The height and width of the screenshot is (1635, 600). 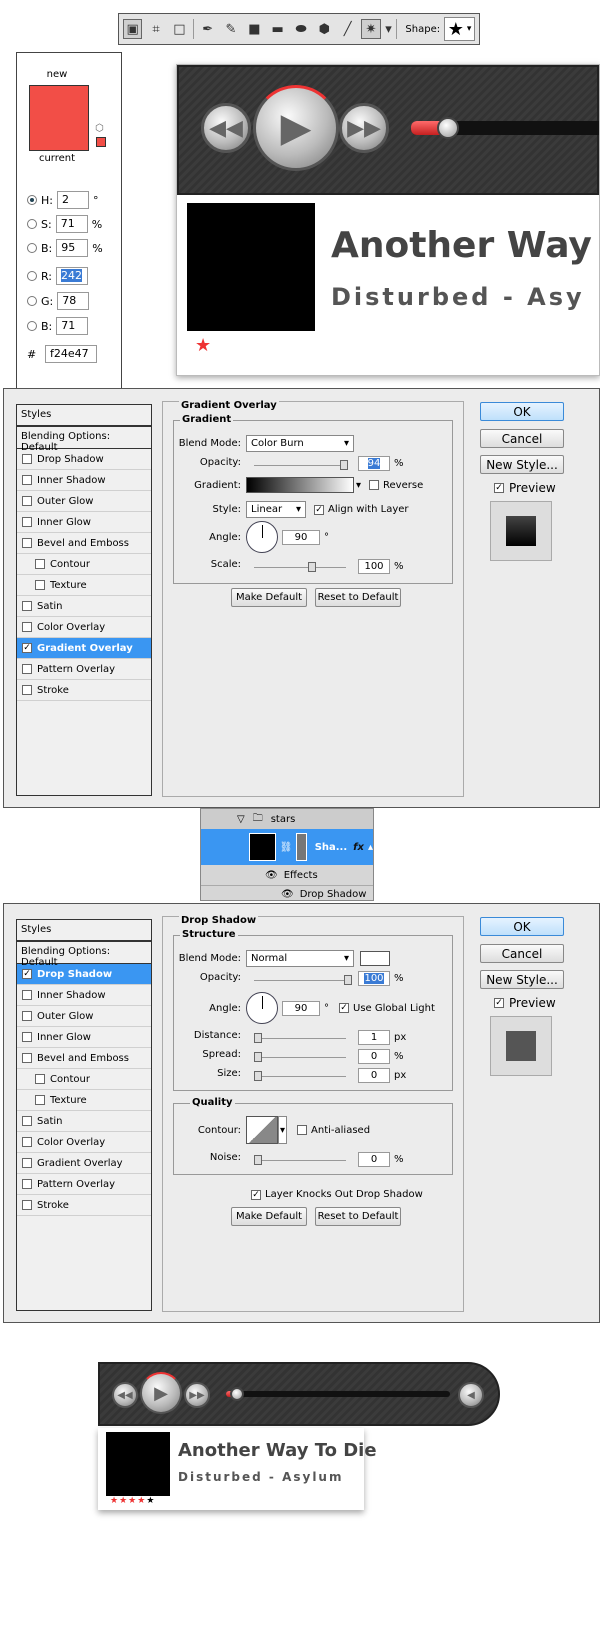 What do you see at coordinates (277, 29) in the screenshot?
I see `rounded-rectangle-tool-icon: ▬` at bounding box center [277, 29].